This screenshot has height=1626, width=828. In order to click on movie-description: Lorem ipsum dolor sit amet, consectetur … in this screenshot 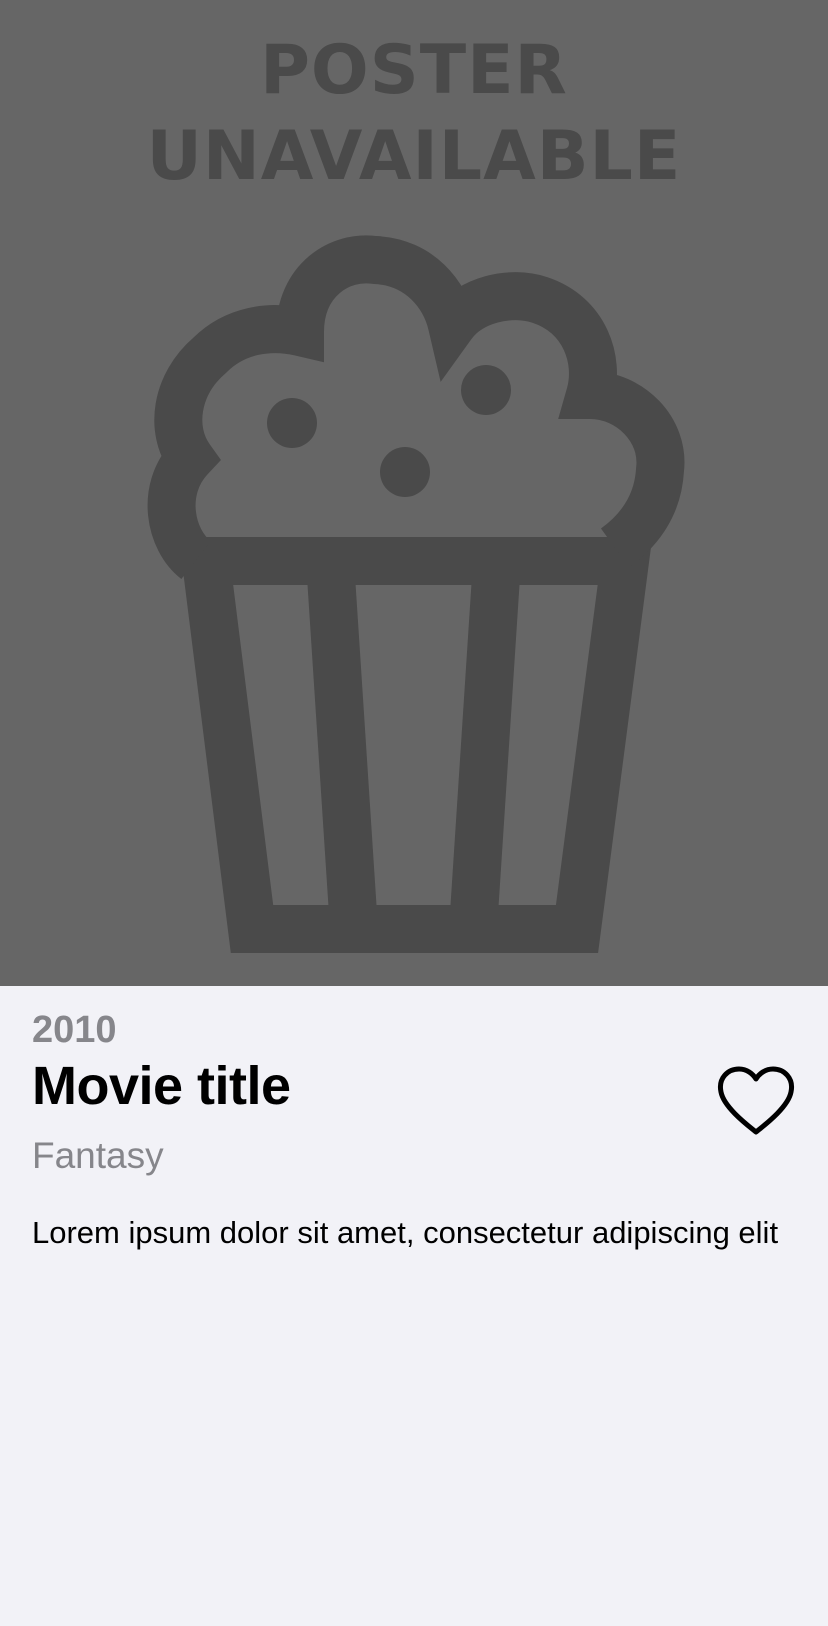, I will do `click(405, 1232)`.